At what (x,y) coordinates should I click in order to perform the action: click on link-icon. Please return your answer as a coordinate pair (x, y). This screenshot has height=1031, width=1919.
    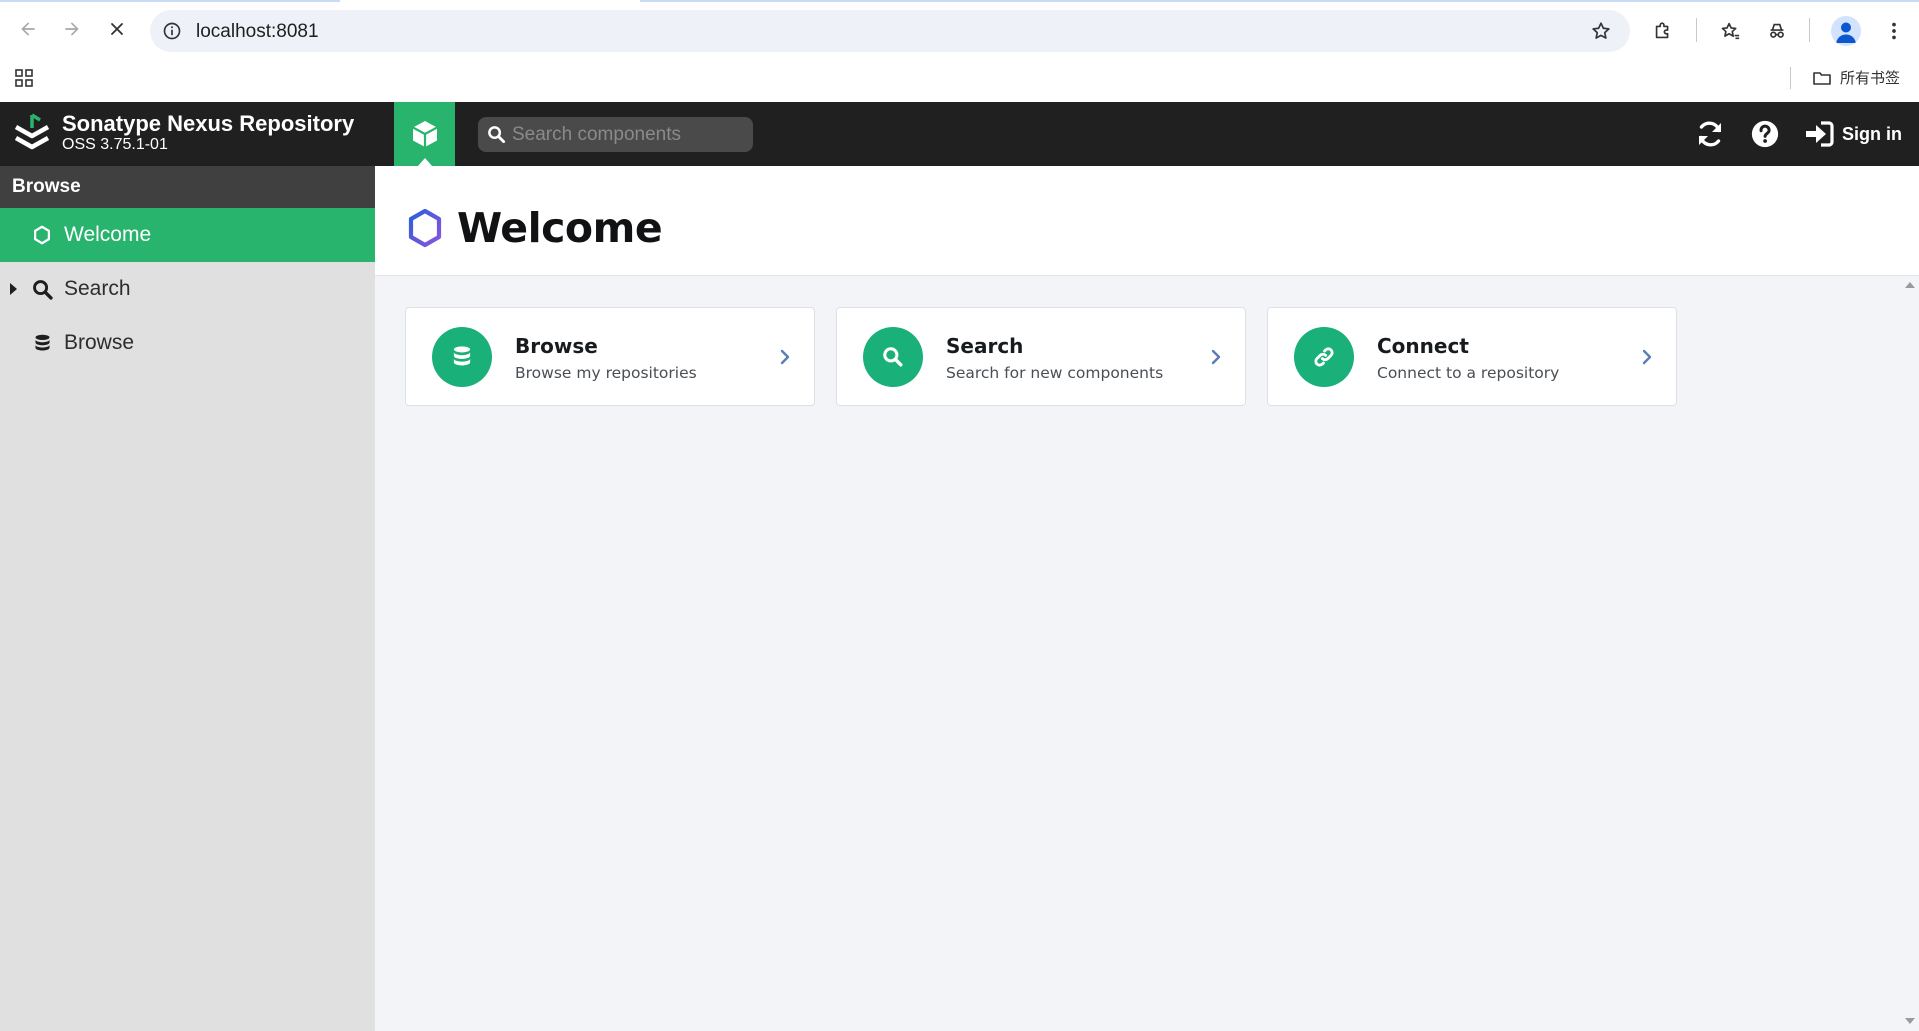
    Looking at the image, I should click on (1324, 357).